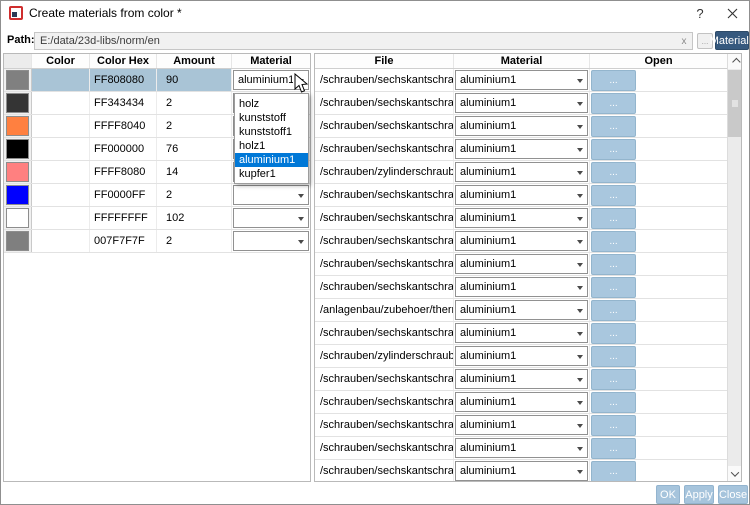  What do you see at coordinates (734, 61) in the screenshot?
I see `scroll-up-icon` at bounding box center [734, 61].